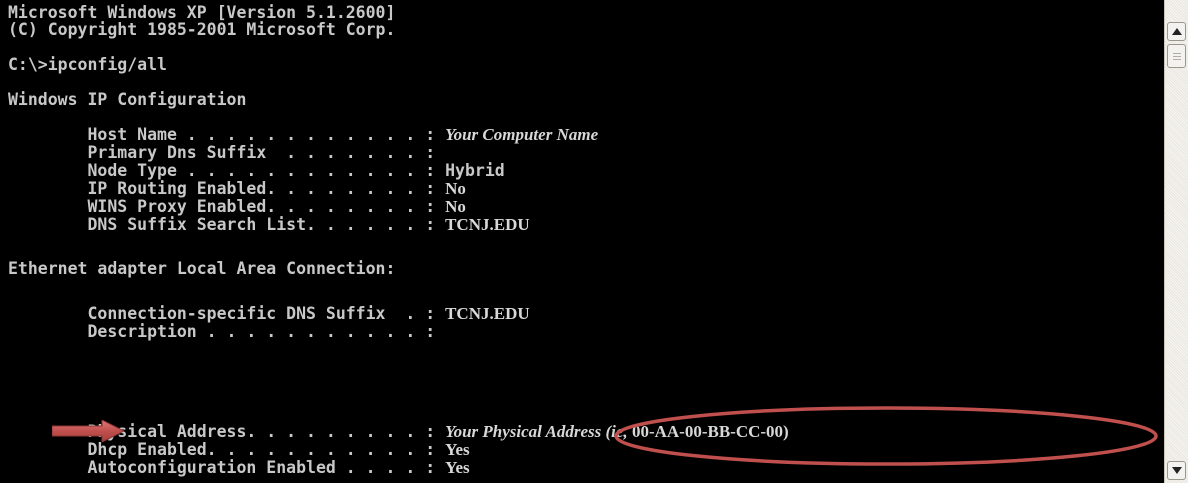  I want to click on ip-row-primary-dns-suffix: Primary Dns Suffix . . . . . . . :, so click(226, 153).